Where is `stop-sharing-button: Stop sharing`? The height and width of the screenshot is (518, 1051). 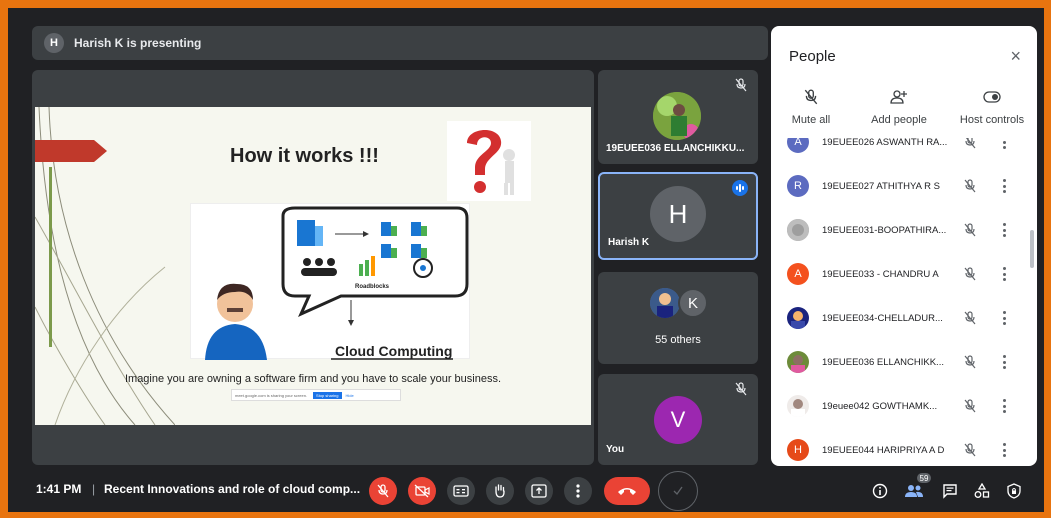
stop-sharing-button: Stop sharing is located at coordinates (327, 395).